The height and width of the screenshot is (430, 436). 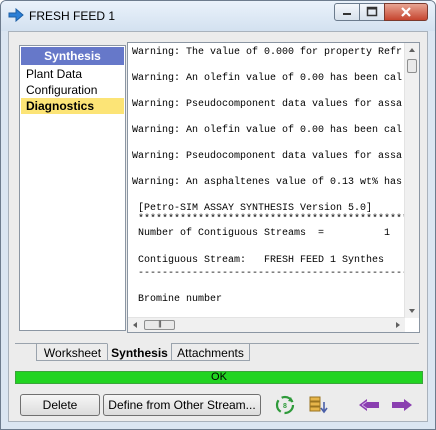 What do you see at coordinates (210, 352) in the screenshot?
I see `tab-attachments: Attachments` at bounding box center [210, 352].